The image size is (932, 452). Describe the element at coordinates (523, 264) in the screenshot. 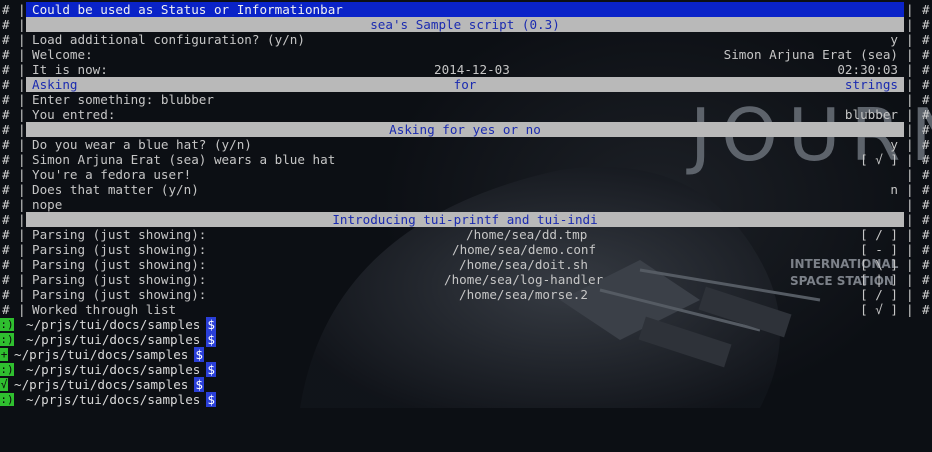

I see `parsing-path: /home/sea/doit.sh` at that location.